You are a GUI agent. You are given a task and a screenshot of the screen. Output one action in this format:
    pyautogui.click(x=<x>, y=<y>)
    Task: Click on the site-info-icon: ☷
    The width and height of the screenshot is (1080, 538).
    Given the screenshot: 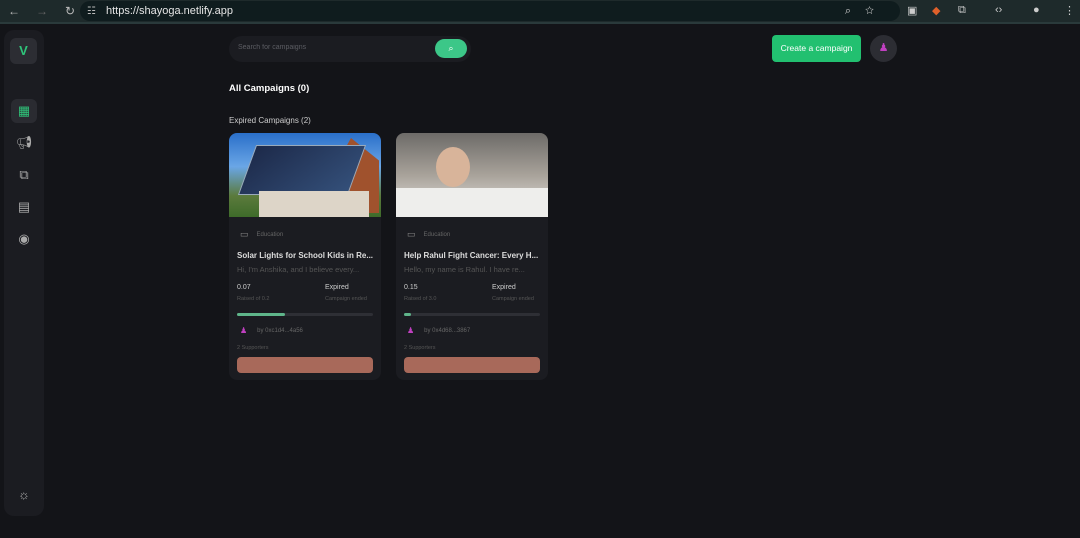 What is the action you would take?
    pyautogui.click(x=91, y=11)
    